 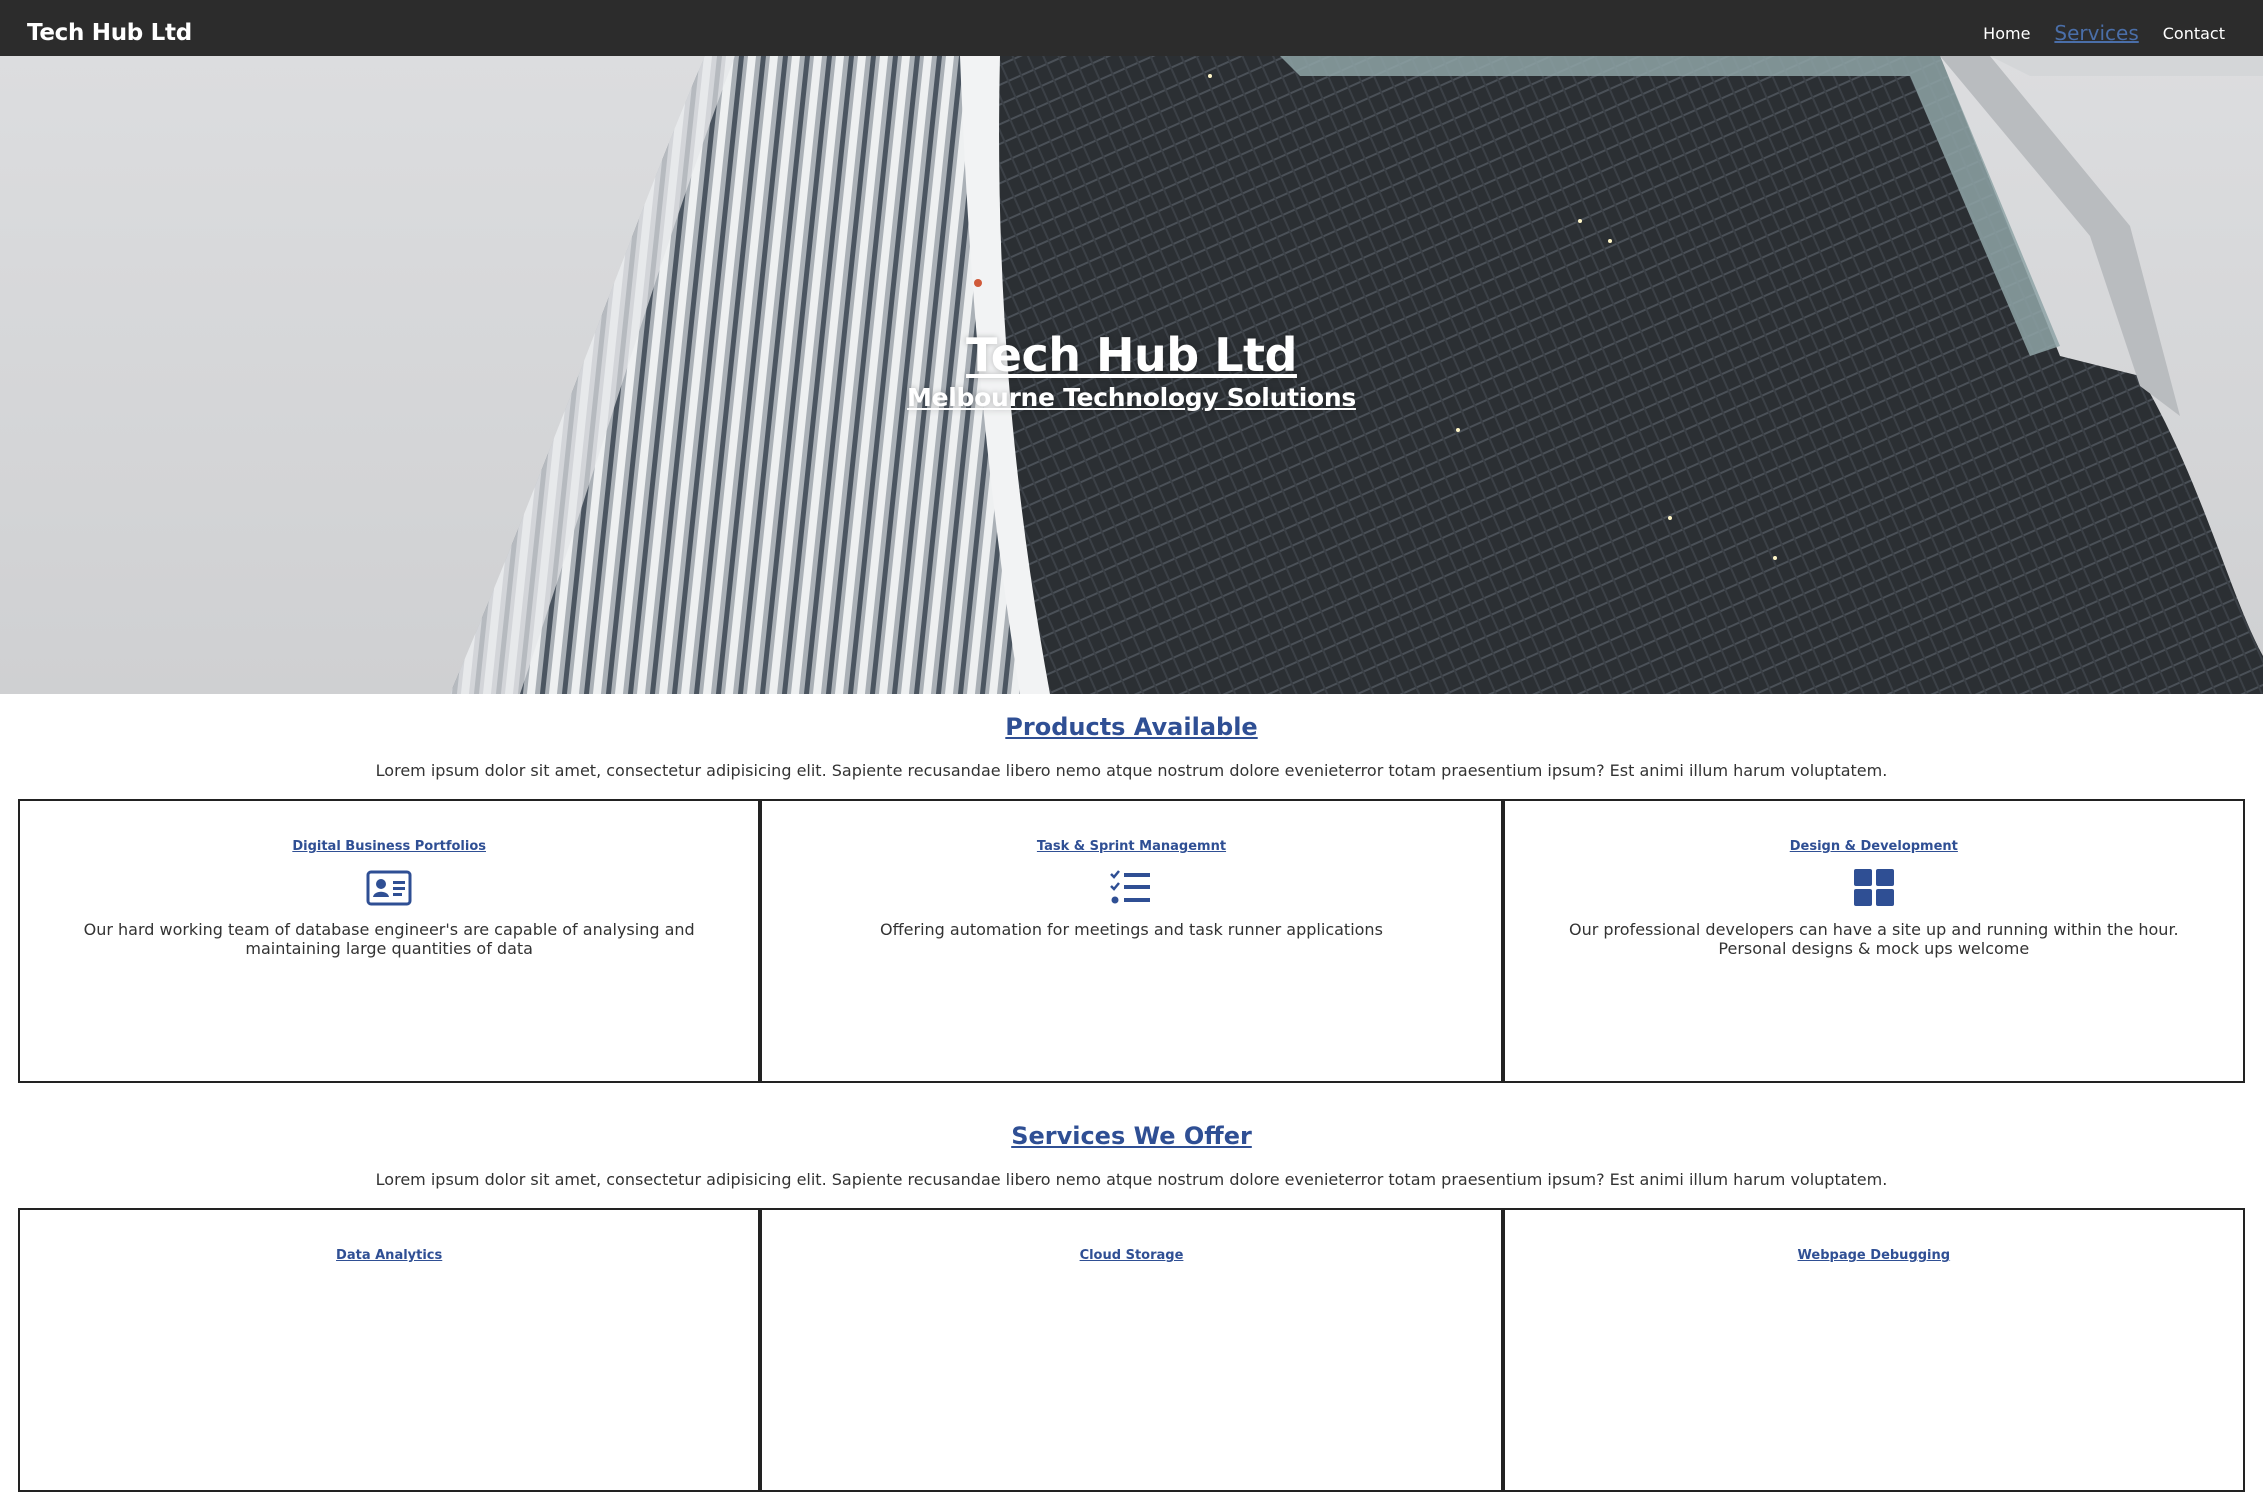 What do you see at coordinates (1874, 846) in the screenshot?
I see `card-title-link: Design & Development` at bounding box center [1874, 846].